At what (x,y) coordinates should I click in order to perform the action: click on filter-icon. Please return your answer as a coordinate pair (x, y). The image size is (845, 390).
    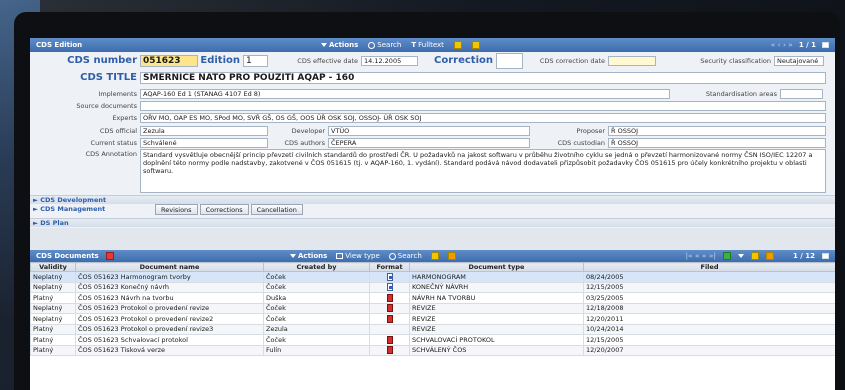
    Looking at the image, I should click on (434, 256).